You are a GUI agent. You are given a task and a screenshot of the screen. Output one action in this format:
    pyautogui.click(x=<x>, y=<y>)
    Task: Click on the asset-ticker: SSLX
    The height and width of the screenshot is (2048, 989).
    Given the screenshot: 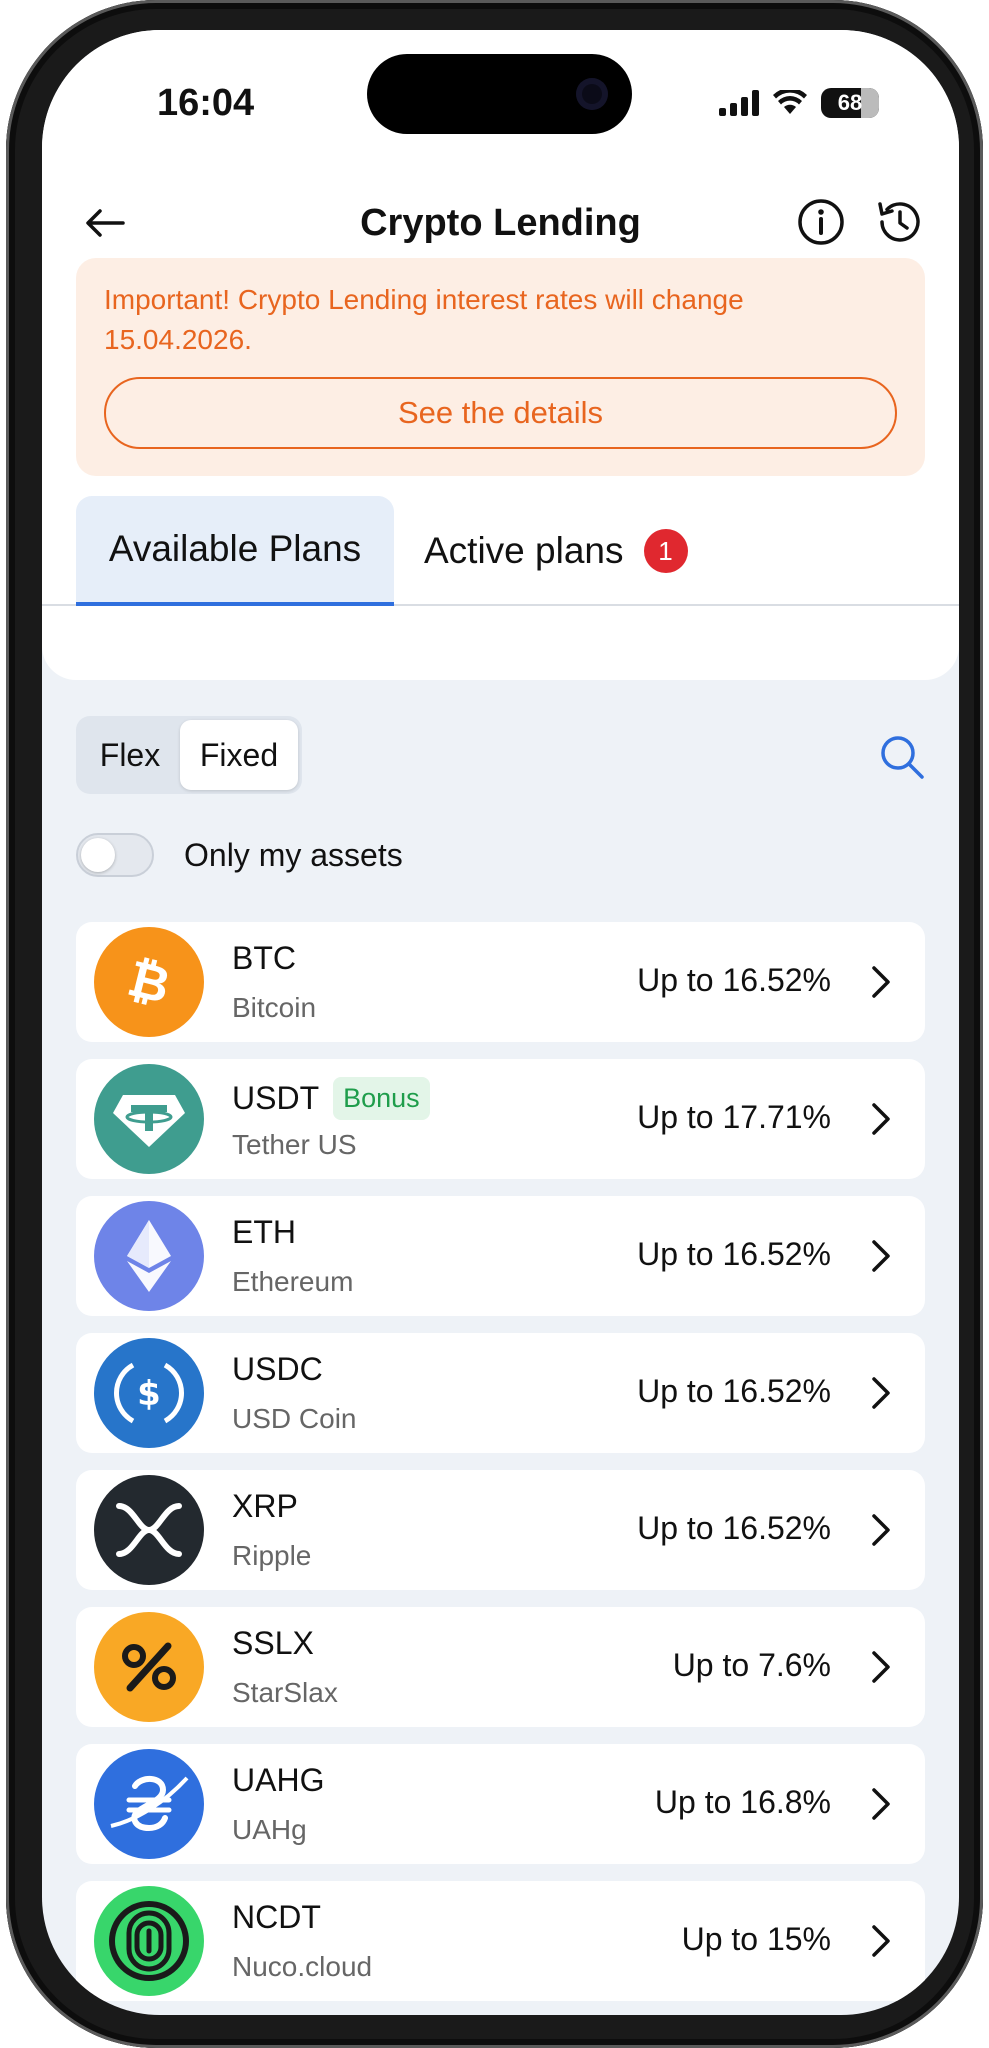 What is the action you would take?
    pyautogui.click(x=273, y=1643)
    